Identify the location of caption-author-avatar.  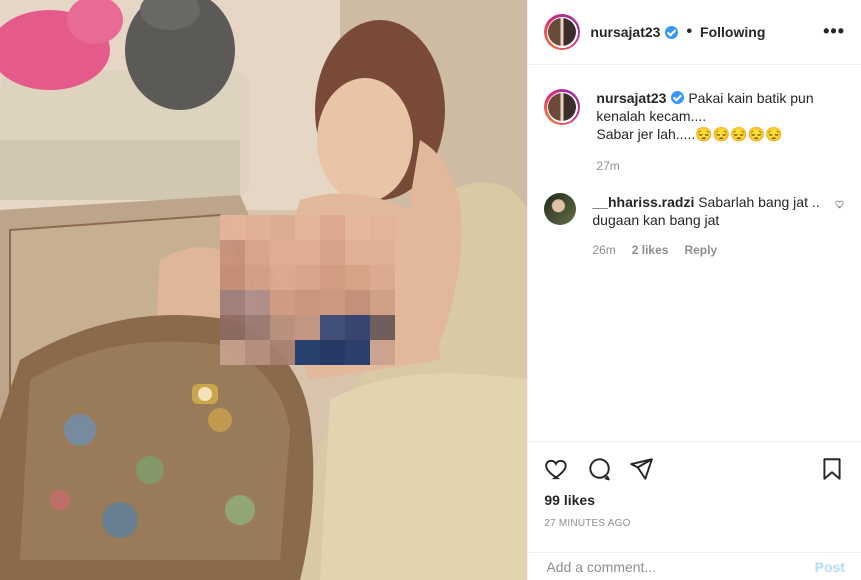
(562, 107).